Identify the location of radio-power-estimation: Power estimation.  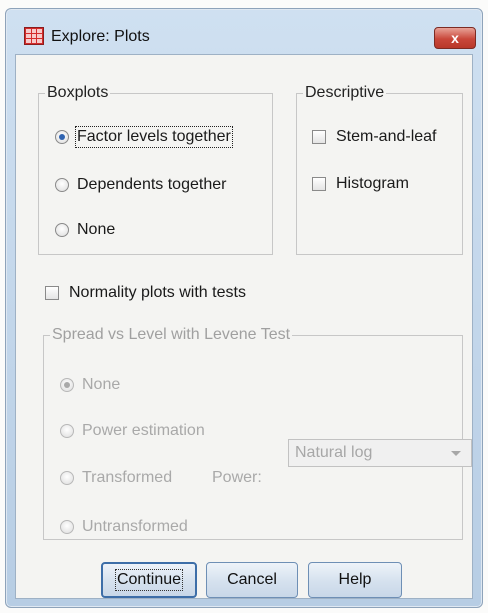
(132, 431).